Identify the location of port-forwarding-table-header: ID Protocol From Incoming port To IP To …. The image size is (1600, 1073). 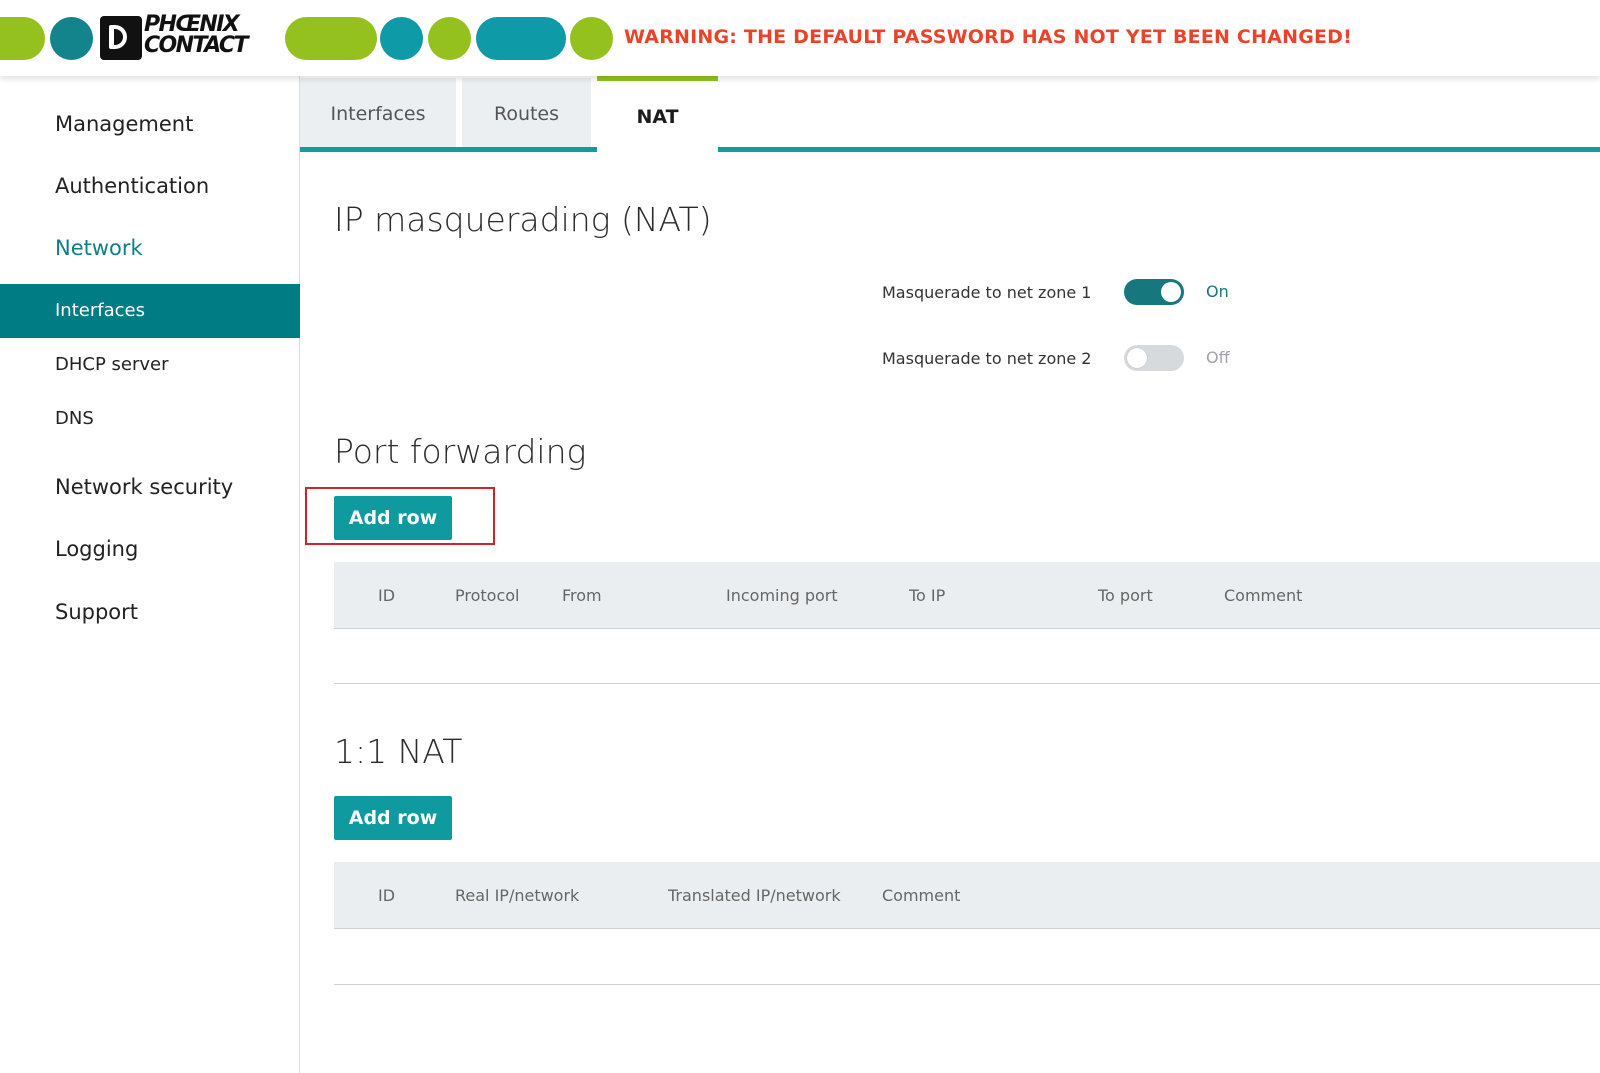
(967, 595).